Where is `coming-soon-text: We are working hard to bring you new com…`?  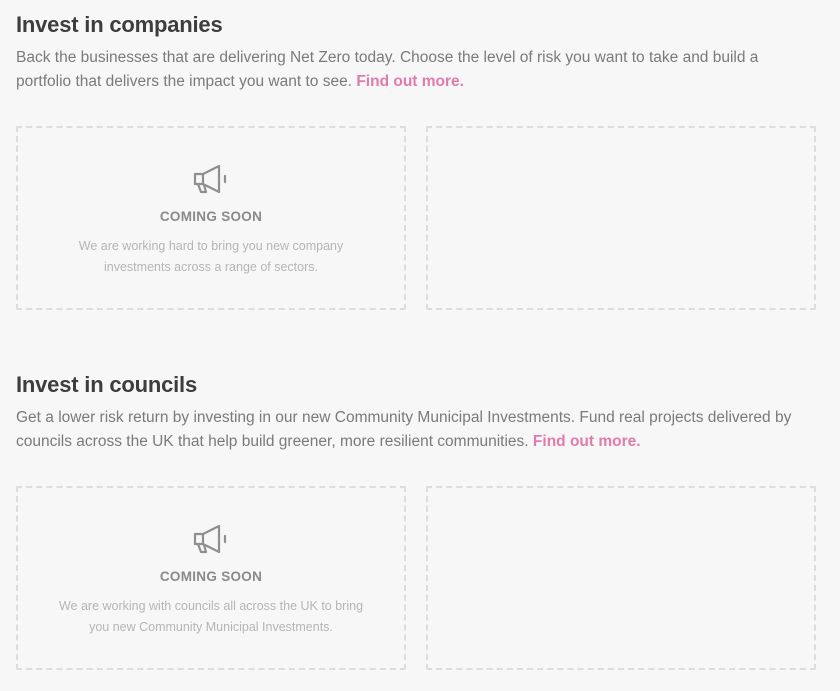 coming-soon-text: We are working hard to bring you new com… is located at coordinates (211, 256).